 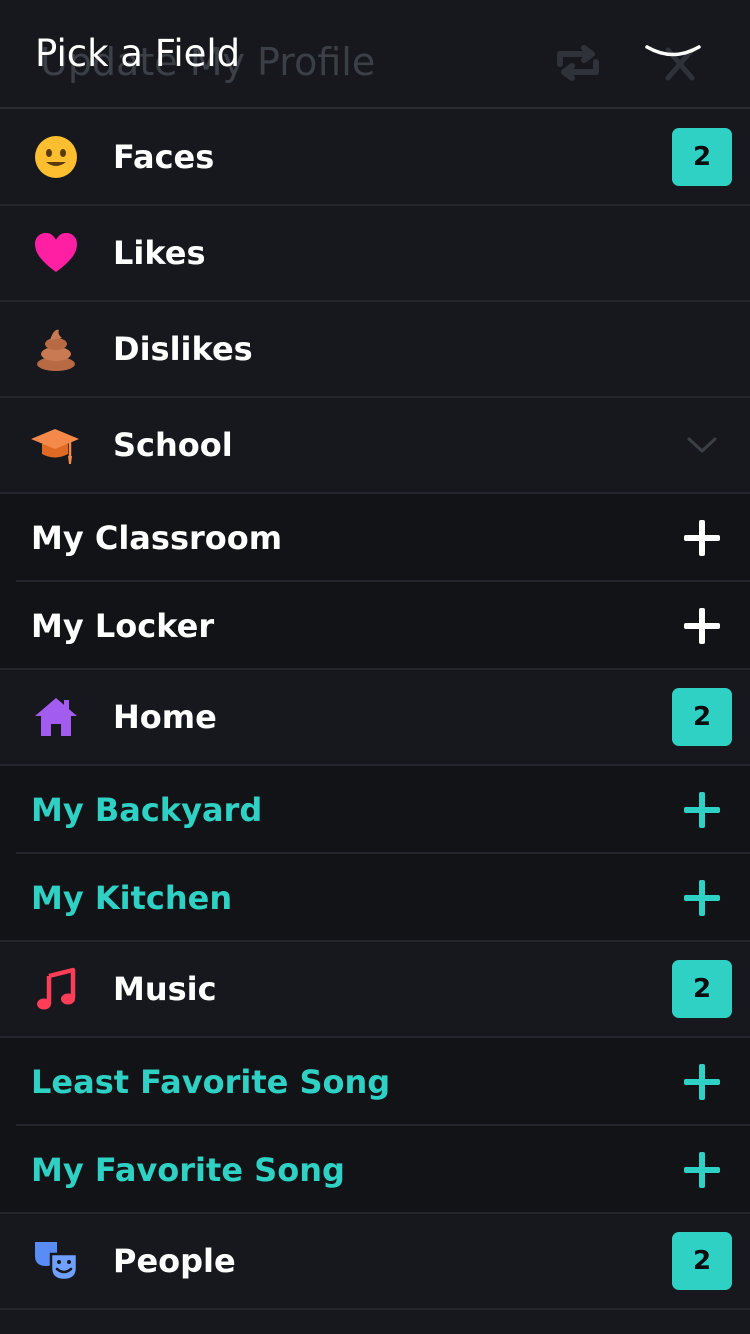 What do you see at coordinates (164, 157) in the screenshot?
I see `category-label: Faces` at bounding box center [164, 157].